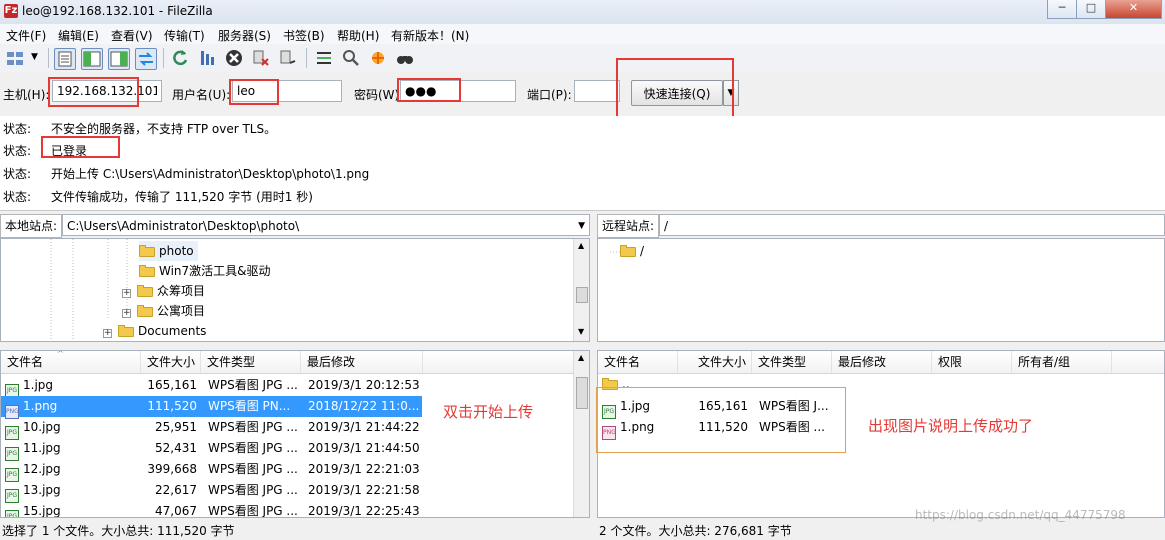 Image resolution: width=1165 pixels, height=540 pixels. Describe the element at coordinates (154, 331) in the screenshot. I see `tree-item-documents: + Documents` at that location.